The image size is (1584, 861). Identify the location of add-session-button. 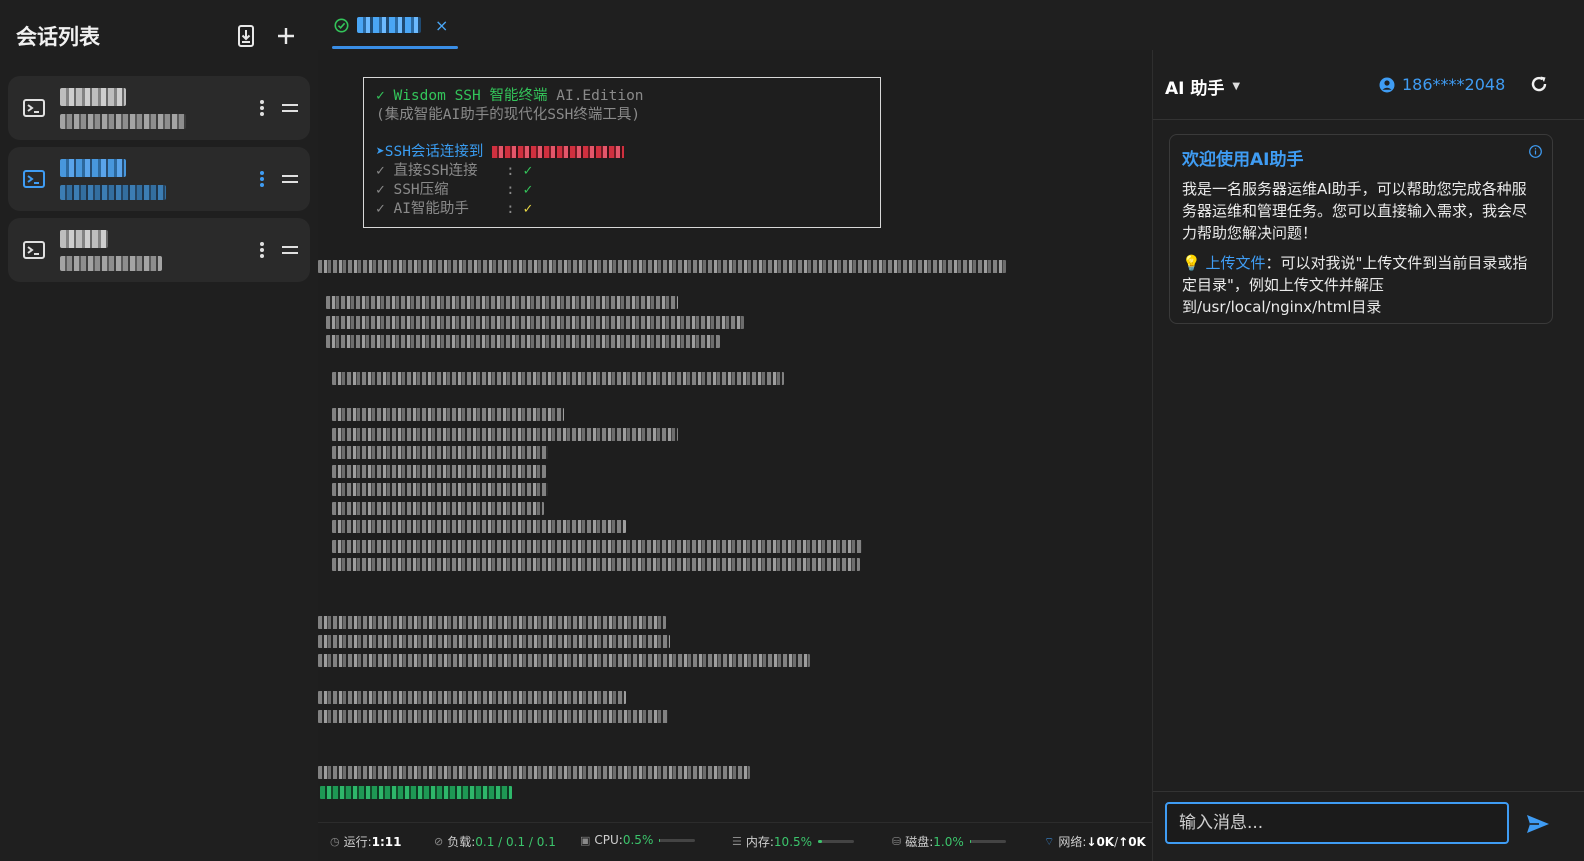
(286, 36).